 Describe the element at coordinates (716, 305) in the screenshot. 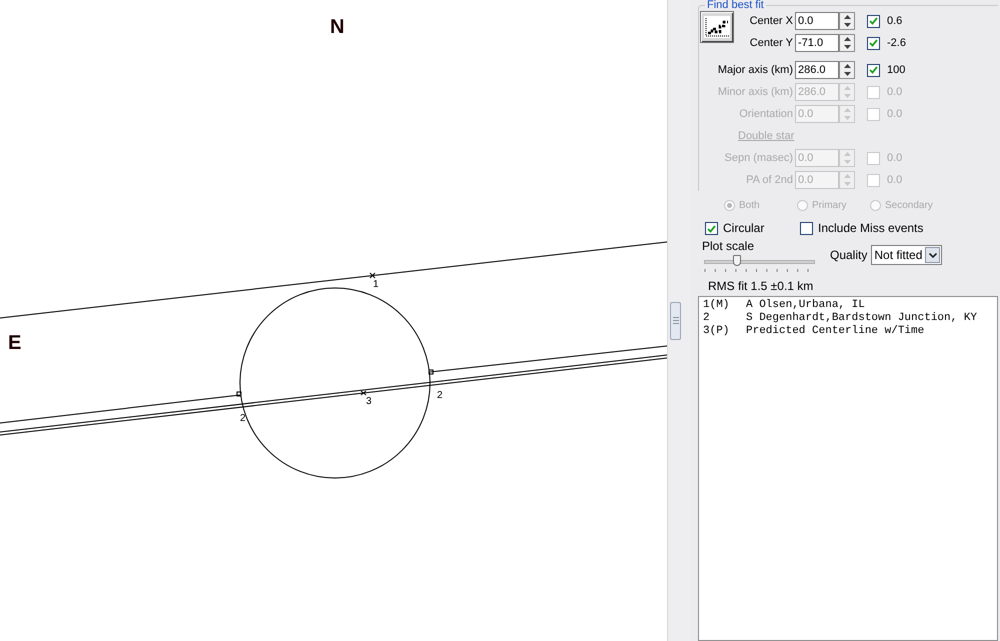

I see `list-index: 1(M)` at that location.